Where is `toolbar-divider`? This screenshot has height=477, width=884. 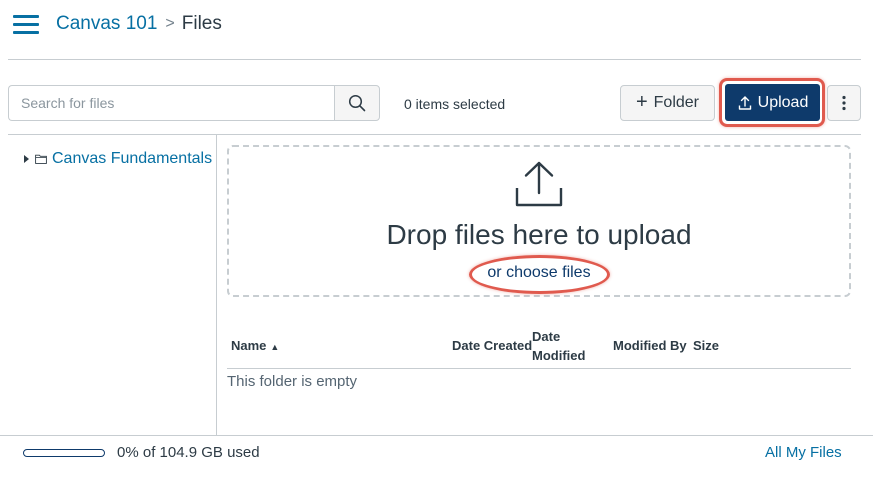
toolbar-divider is located at coordinates (434, 134).